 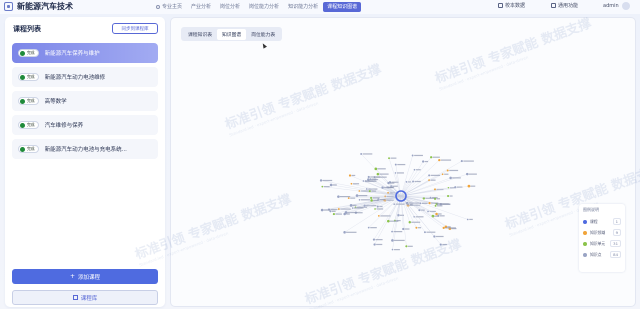 I want to click on legend-item: 知识单元 31, so click(x=602, y=243).